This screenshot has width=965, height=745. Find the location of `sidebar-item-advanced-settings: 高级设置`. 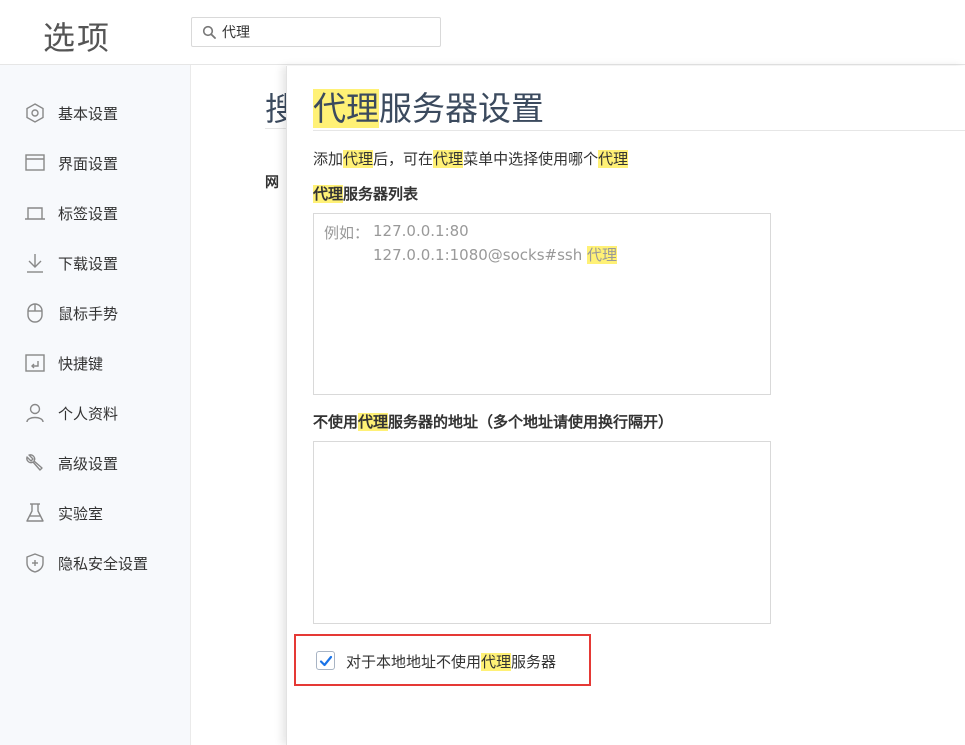

sidebar-item-advanced-settings: 高级设置 is located at coordinates (95, 462).